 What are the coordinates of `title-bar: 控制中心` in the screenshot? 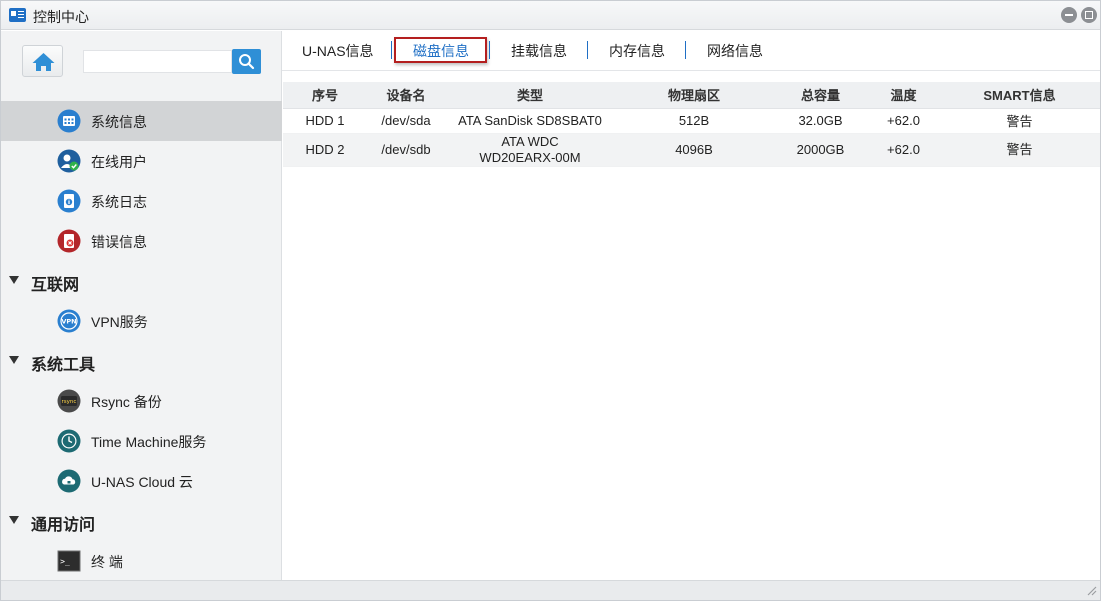 It's located at (550, 15).